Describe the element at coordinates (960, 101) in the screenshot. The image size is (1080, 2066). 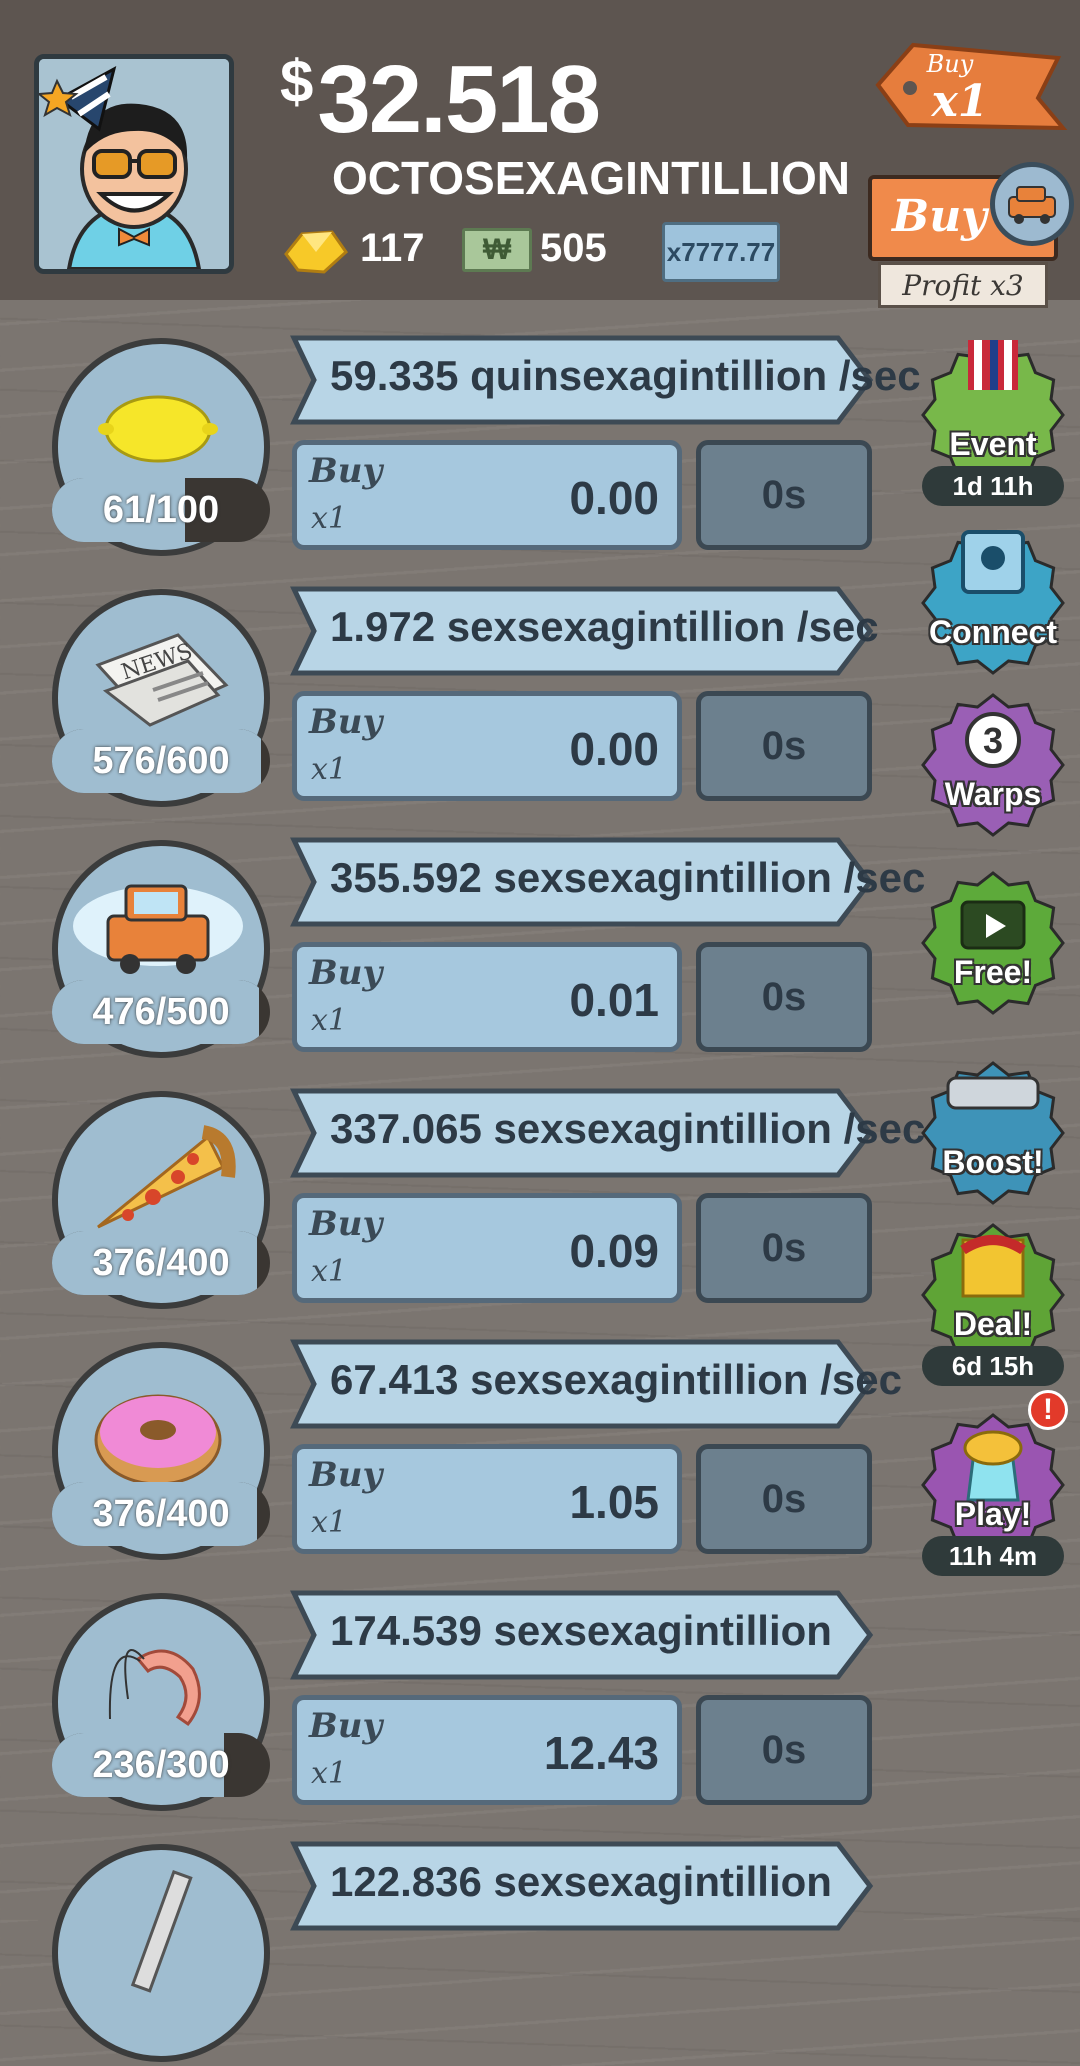
I see `buy-tag-amount: x1` at that location.